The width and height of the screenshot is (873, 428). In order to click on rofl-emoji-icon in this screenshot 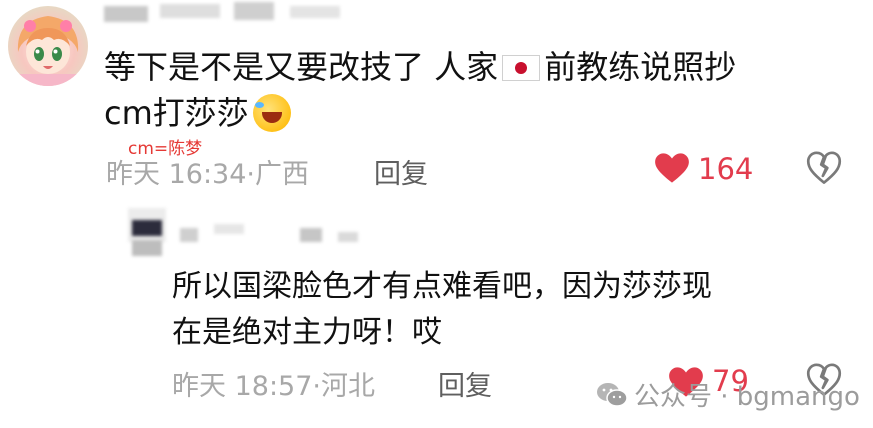, I will do `click(271, 113)`.